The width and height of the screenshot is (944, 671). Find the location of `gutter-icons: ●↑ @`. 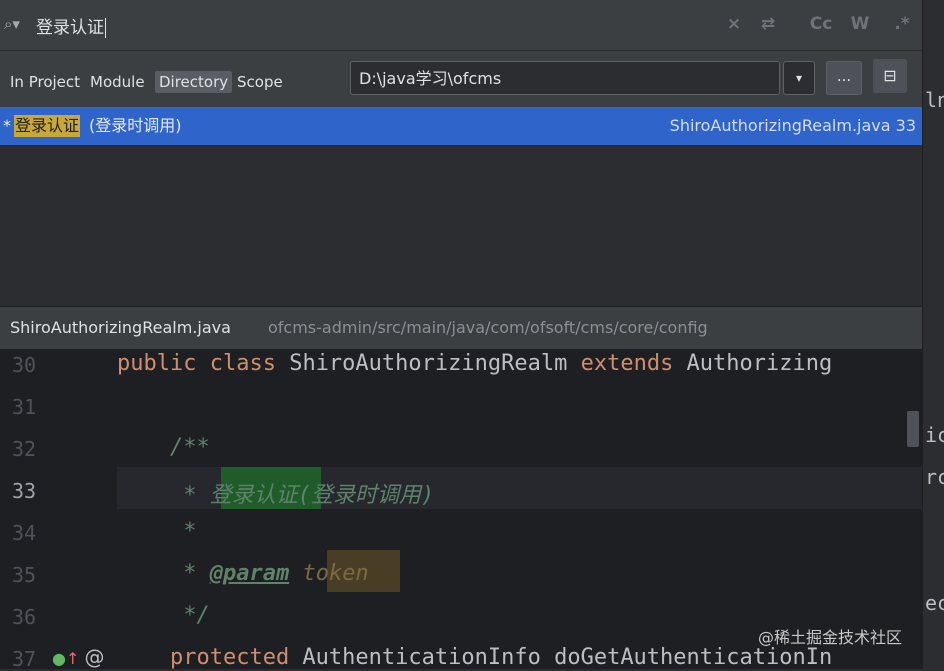

gutter-icons: ●↑ @ is located at coordinates (78, 657).